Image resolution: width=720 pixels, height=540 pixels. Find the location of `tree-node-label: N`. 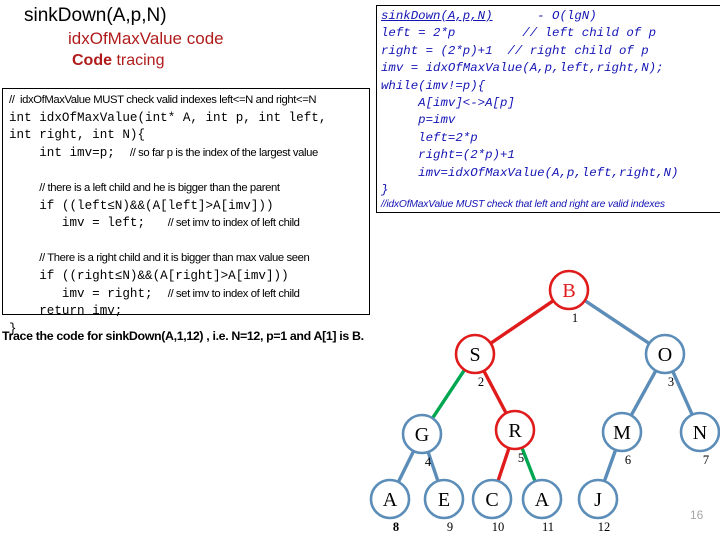

tree-node-label: N is located at coordinates (700, 433).